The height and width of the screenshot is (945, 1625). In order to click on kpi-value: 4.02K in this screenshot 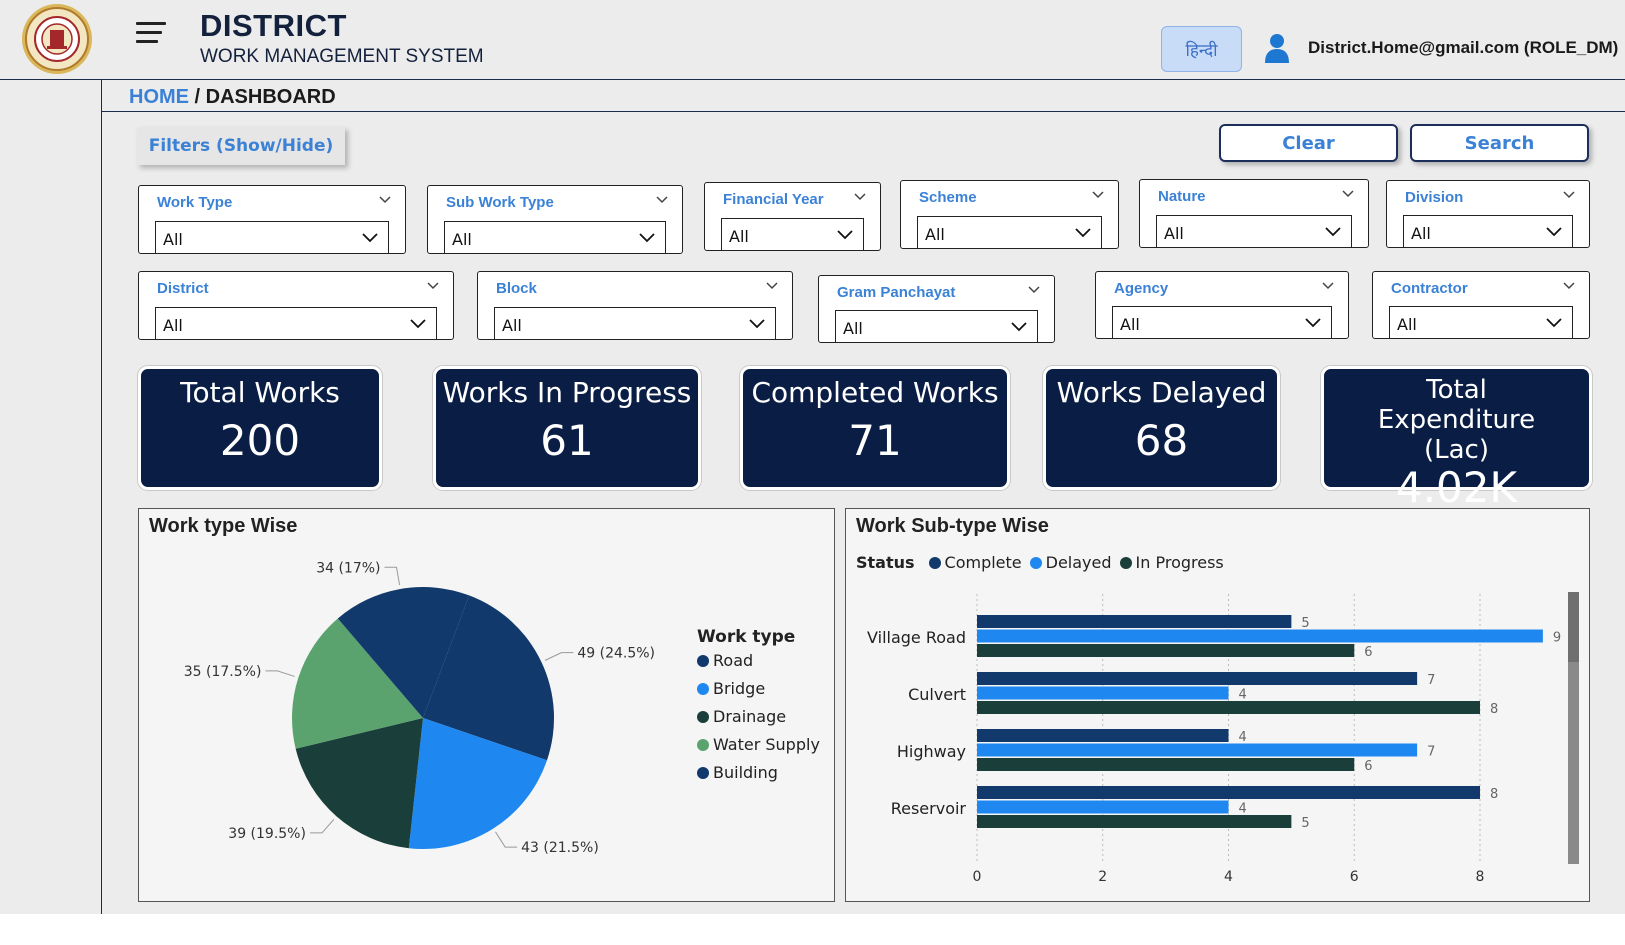, I will do `click(1456, 487)`.